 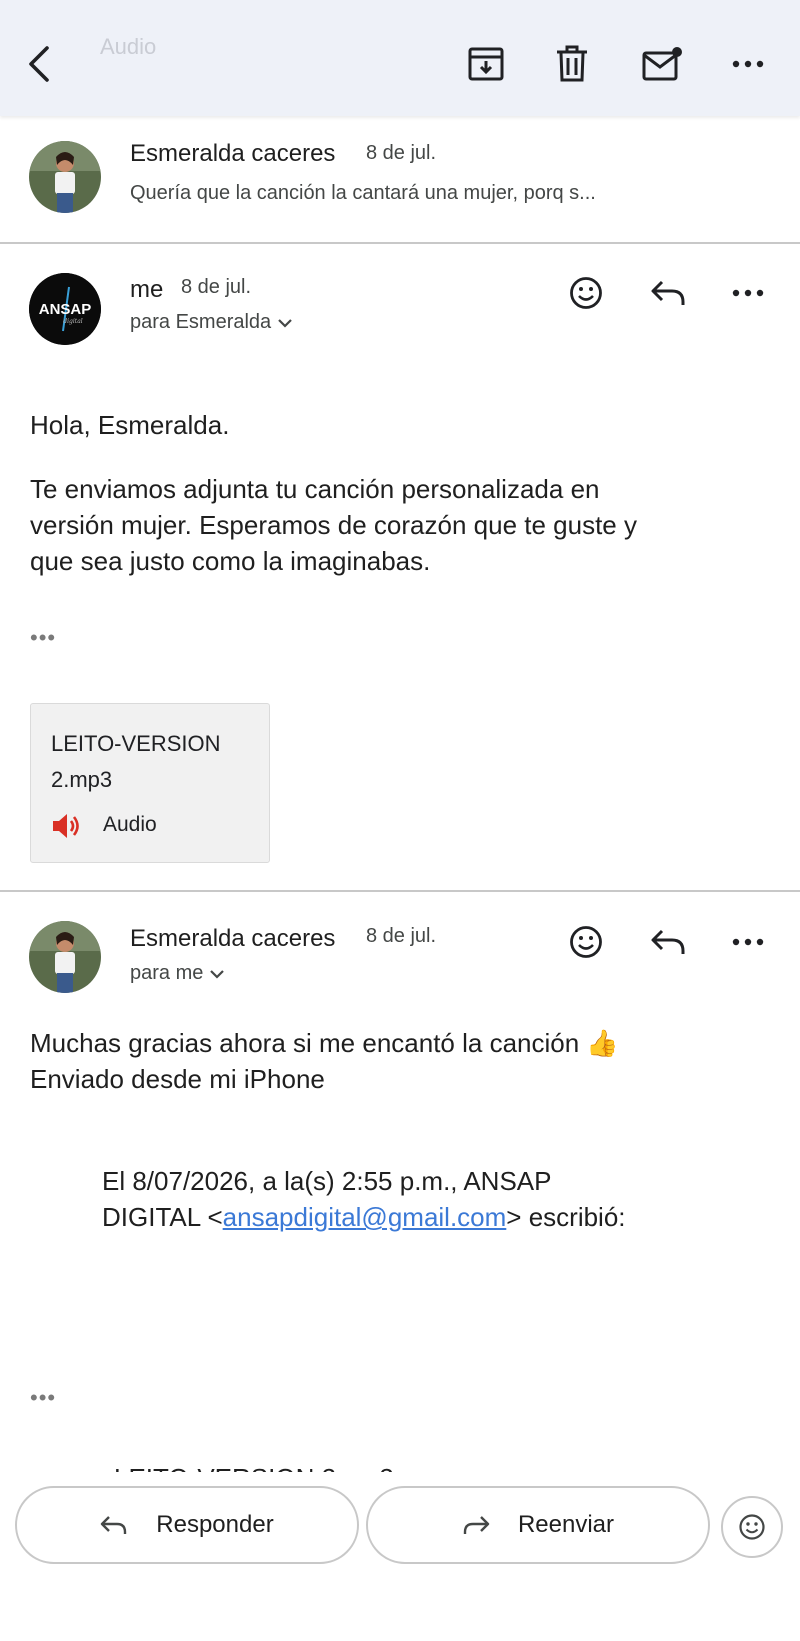 What do you see at coordinates (177, 1079) in the screenshot?
I see `message-signature: Enviado desde mi iPhone` at bounding box center [177, 1079].